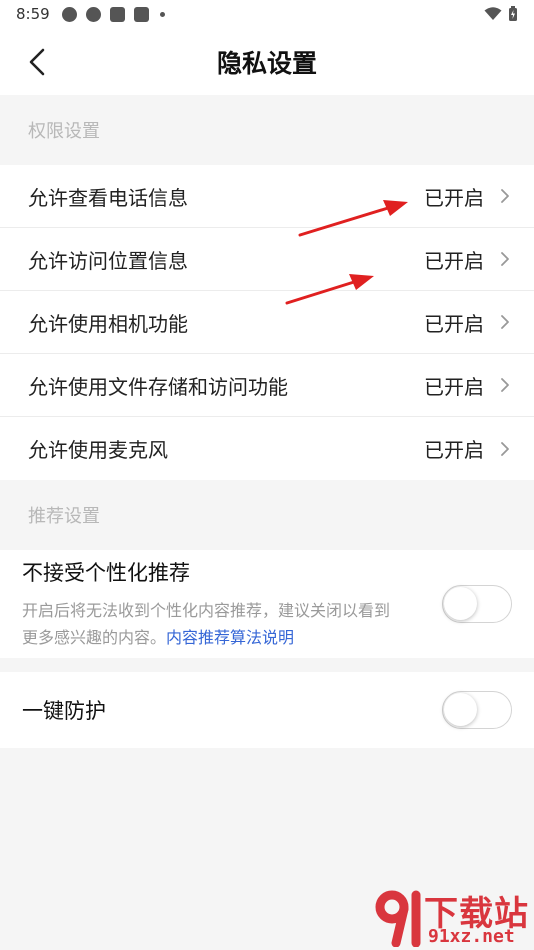 Image resolution: width=534 pixels, height=950 pixels. I want to click on section-header-permissions: 权限设置, so click(64, 131).